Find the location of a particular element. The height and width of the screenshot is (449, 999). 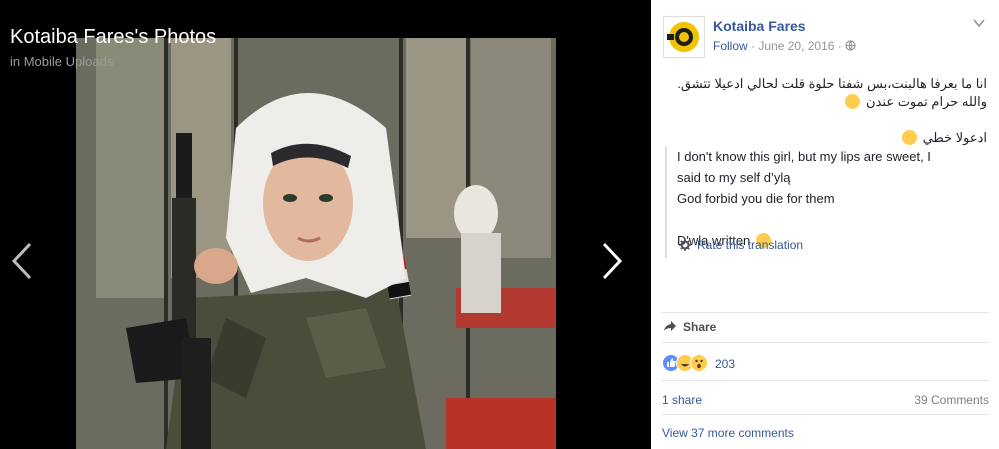

rate-translation-link: Rate this translation is located at coordinates (741, 245).